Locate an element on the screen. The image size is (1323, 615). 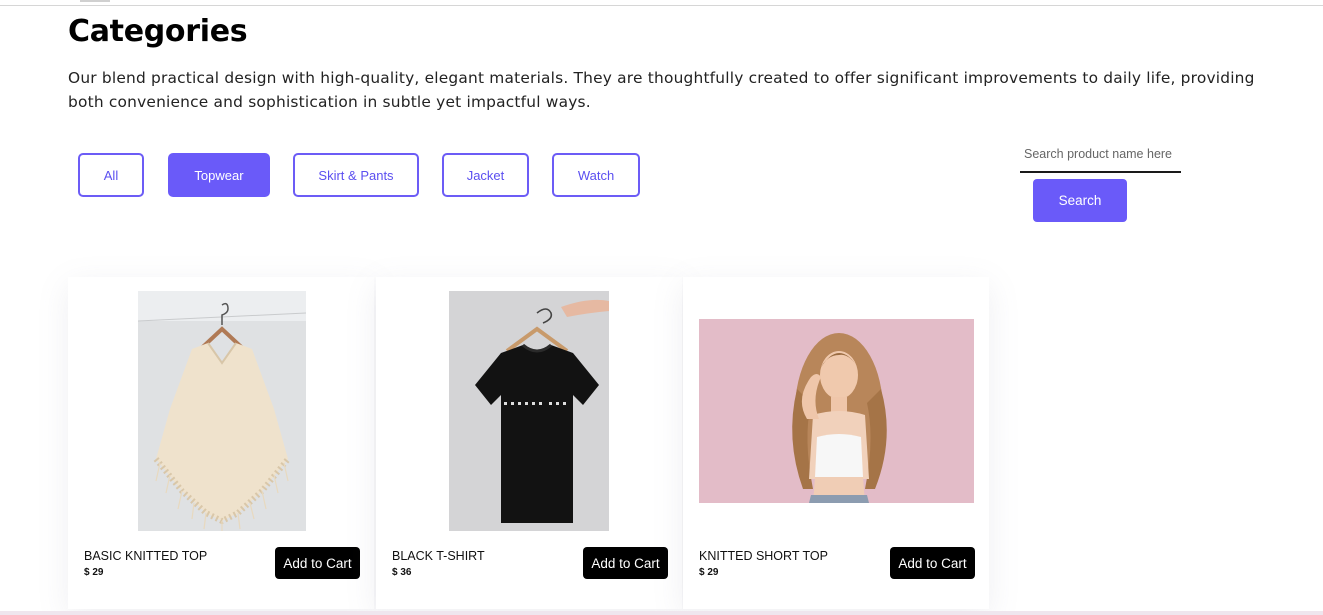
product-image-knitted-short-top is located at coordinates (836, 411).